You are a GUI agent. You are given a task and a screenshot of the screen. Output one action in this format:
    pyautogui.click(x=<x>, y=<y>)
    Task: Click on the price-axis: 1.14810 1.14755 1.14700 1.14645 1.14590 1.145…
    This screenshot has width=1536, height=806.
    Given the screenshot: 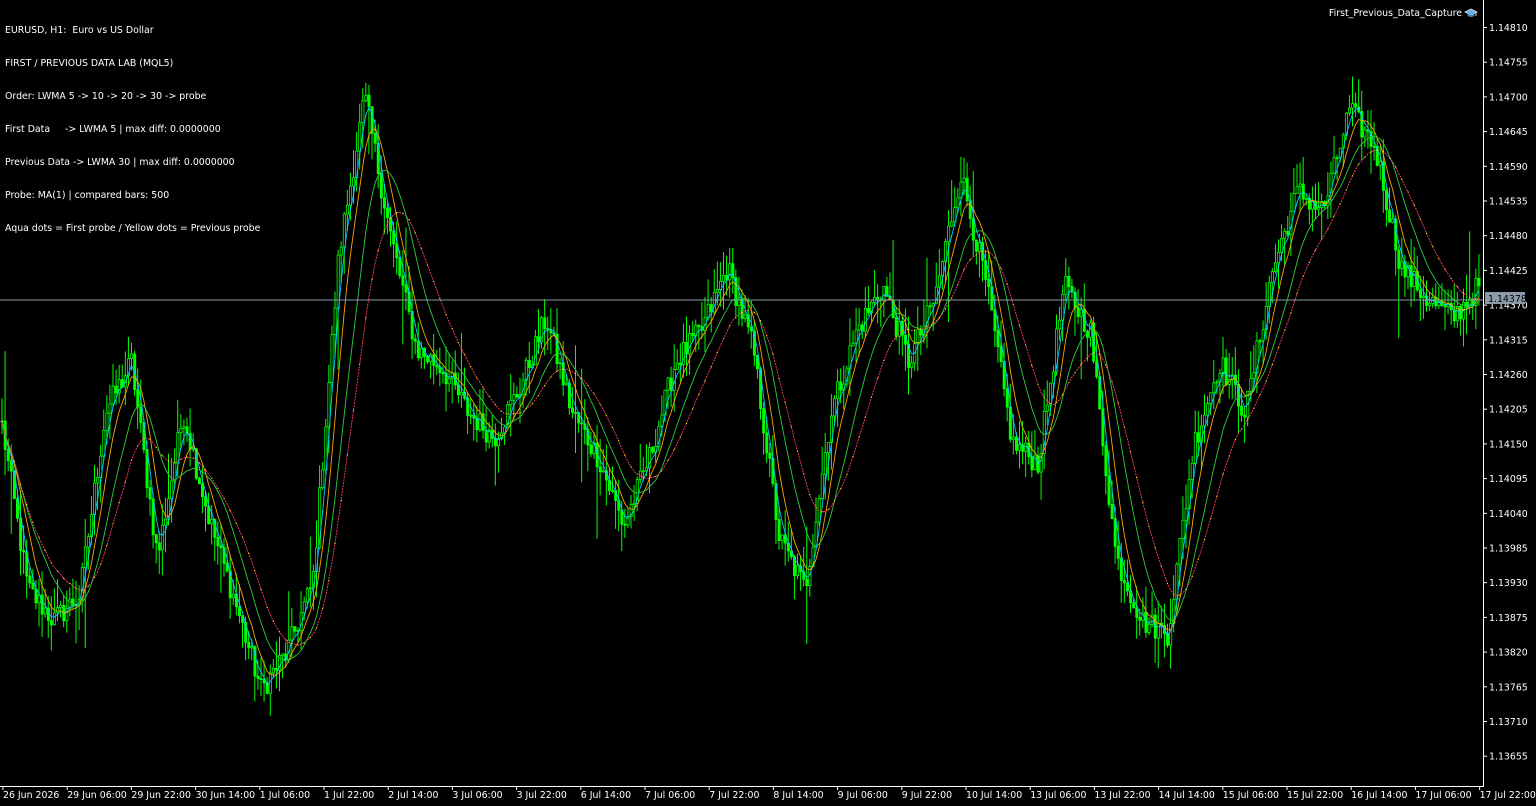 What is the action you would take?
    pyautogui.click(x=1505, y=393)
    